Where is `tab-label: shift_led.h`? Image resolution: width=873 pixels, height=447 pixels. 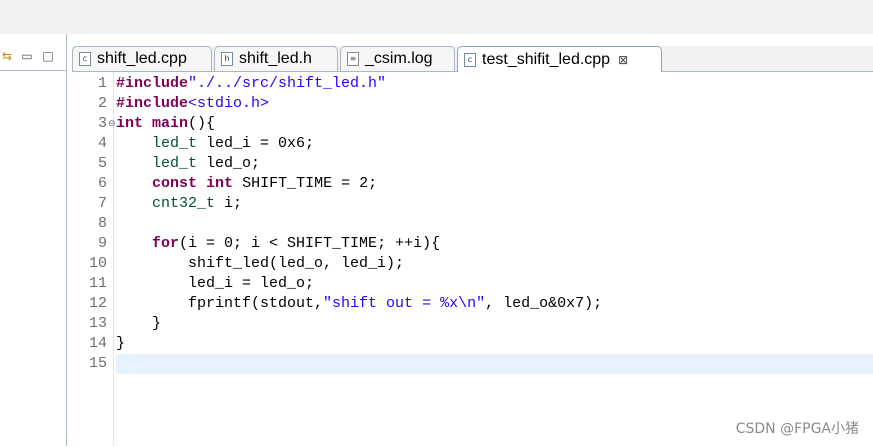
tab-label: shift_led.h is located at coordinates (275, 58).